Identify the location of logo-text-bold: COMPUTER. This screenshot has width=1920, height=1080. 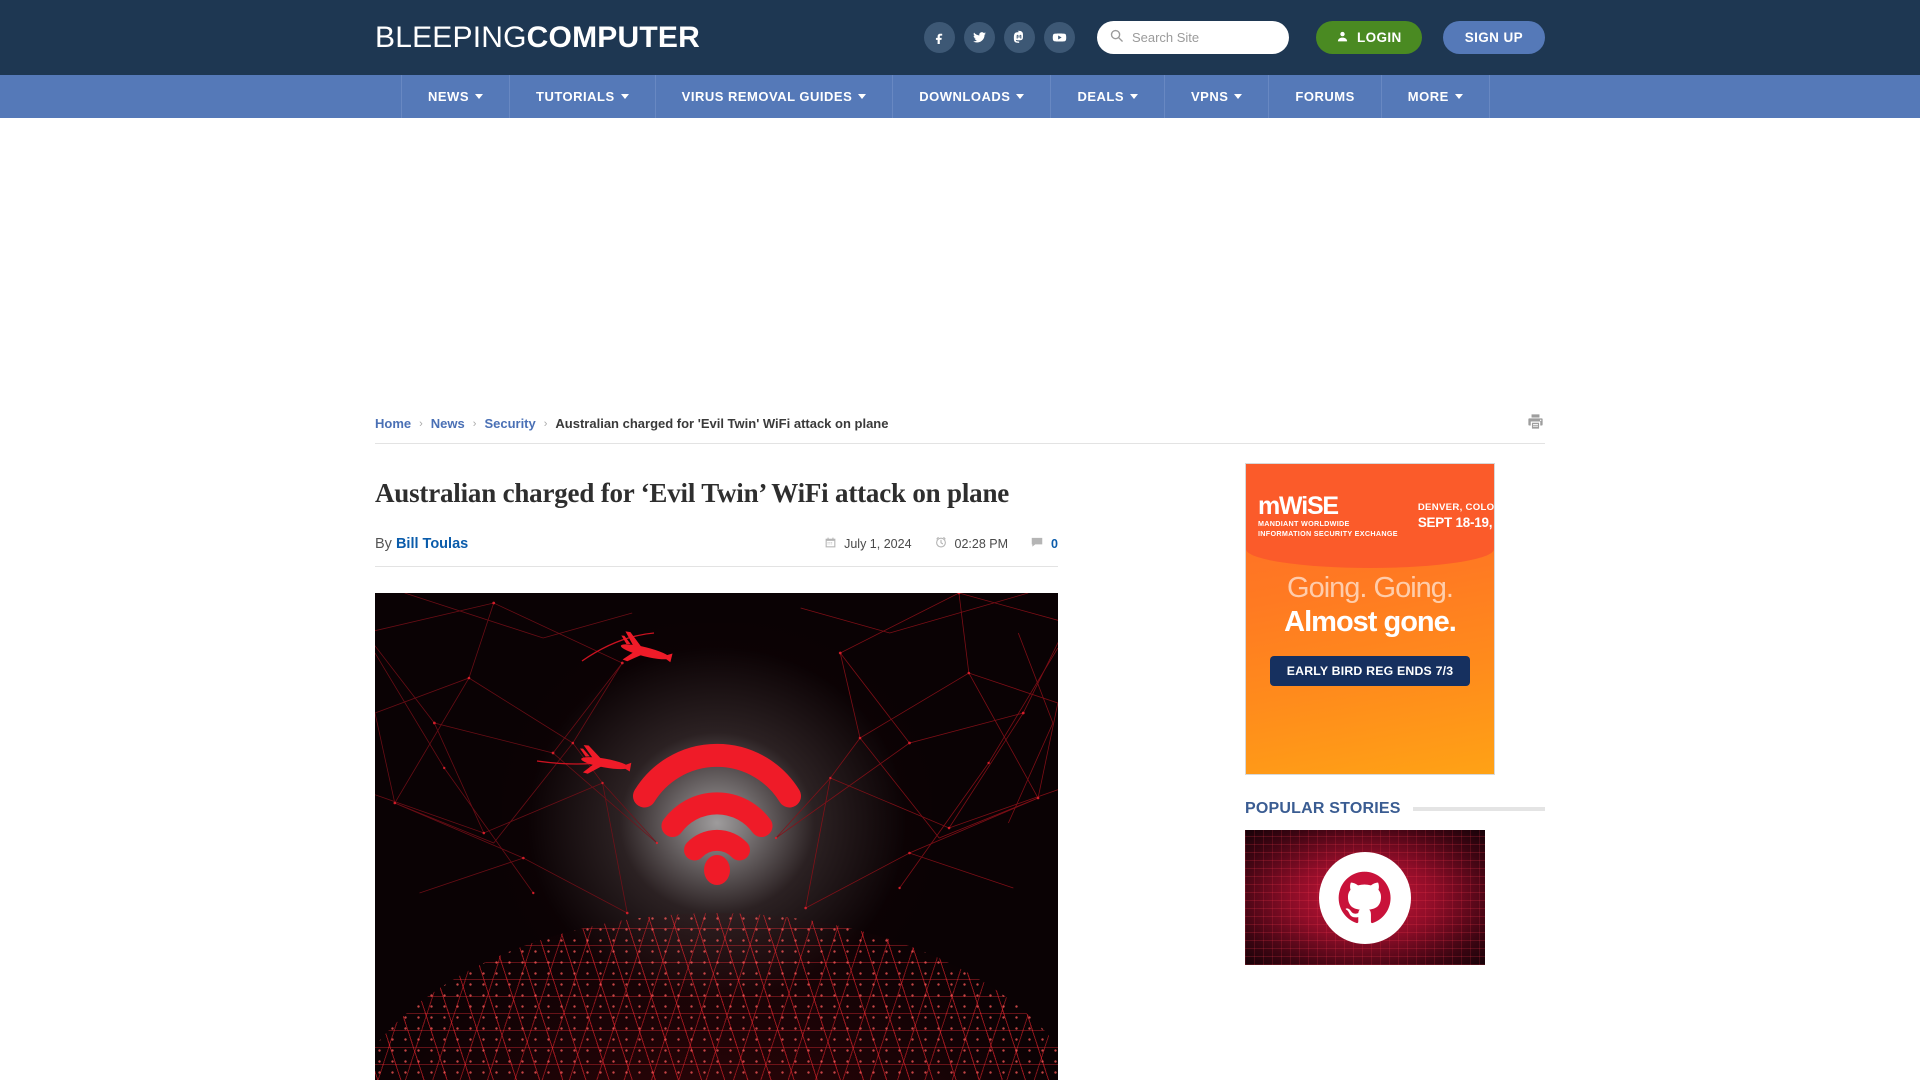
(613, 37).